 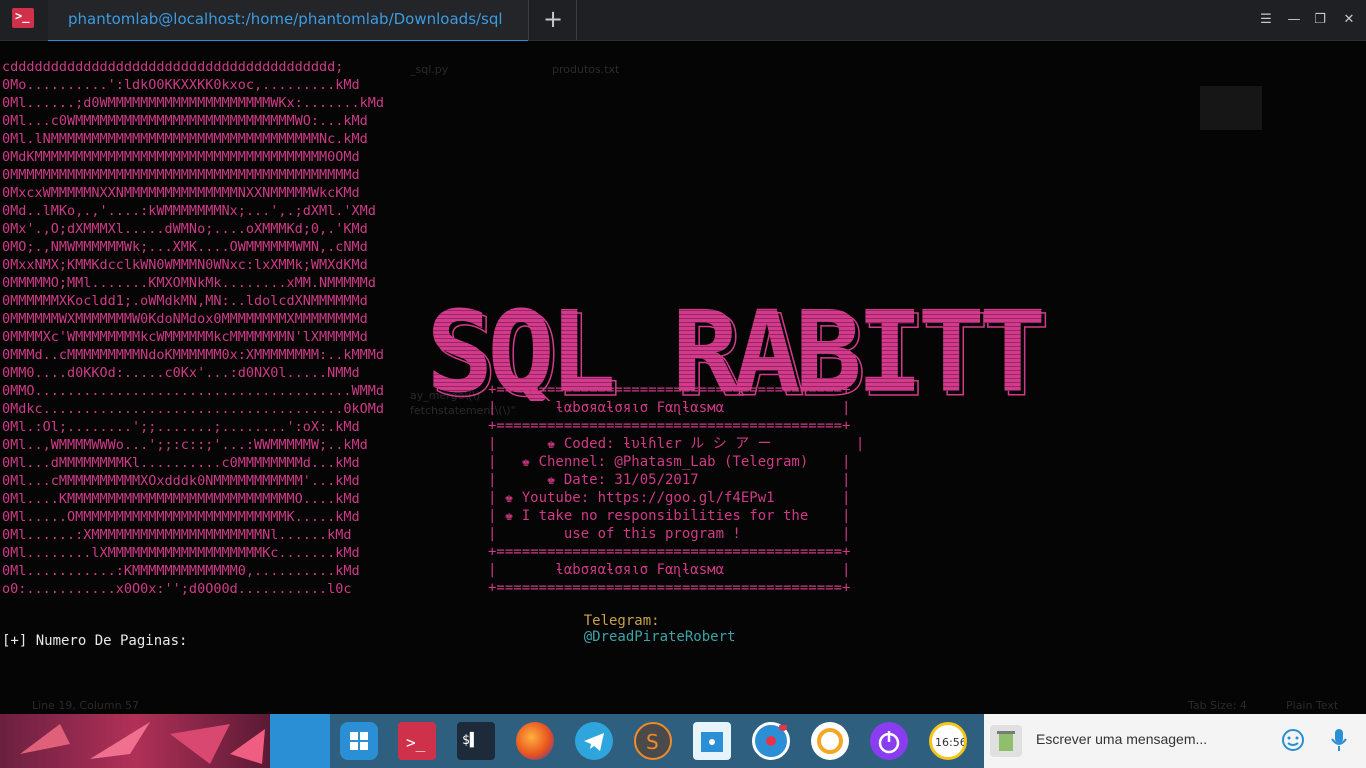 I want to click on telegram-icon, so click(x=594, y=741).